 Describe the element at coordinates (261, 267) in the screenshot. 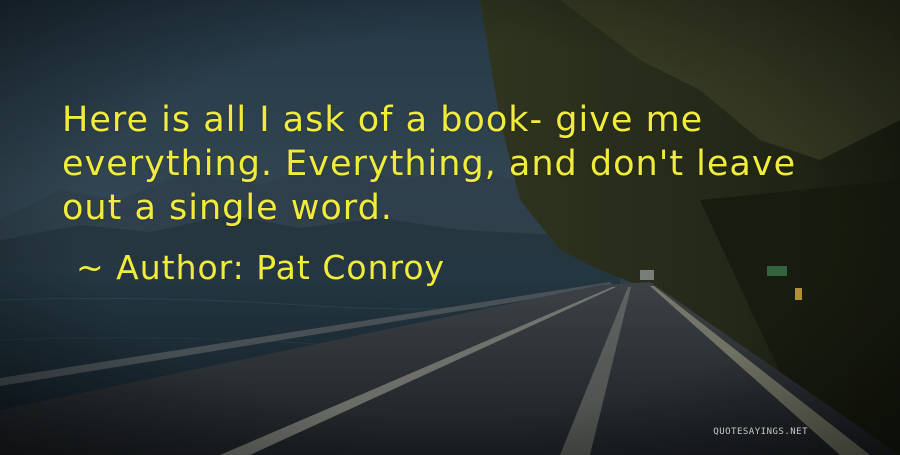

I see `author-line: ~ Author: Pat Conroy` at that location.